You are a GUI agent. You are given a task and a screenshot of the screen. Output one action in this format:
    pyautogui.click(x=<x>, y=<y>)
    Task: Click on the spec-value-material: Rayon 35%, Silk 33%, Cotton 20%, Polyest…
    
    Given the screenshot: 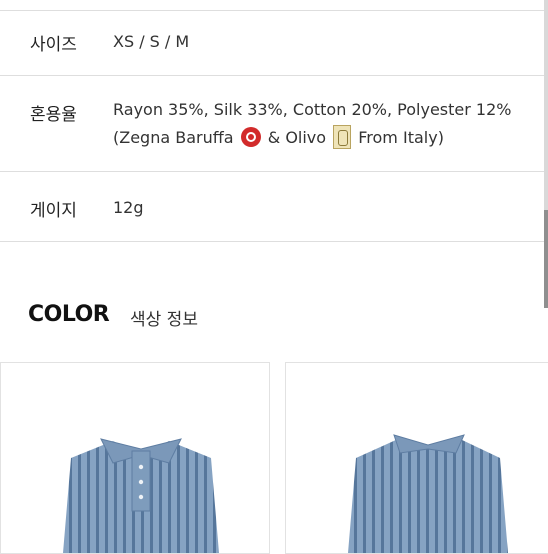 What is the action you would take?
    pyautogui.click(x=328, y=124)
    